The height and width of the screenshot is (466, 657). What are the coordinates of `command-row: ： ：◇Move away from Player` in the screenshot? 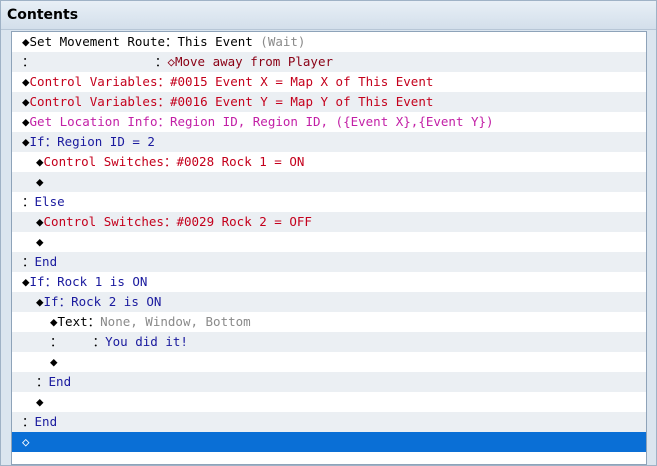 It's located at (329, 62).